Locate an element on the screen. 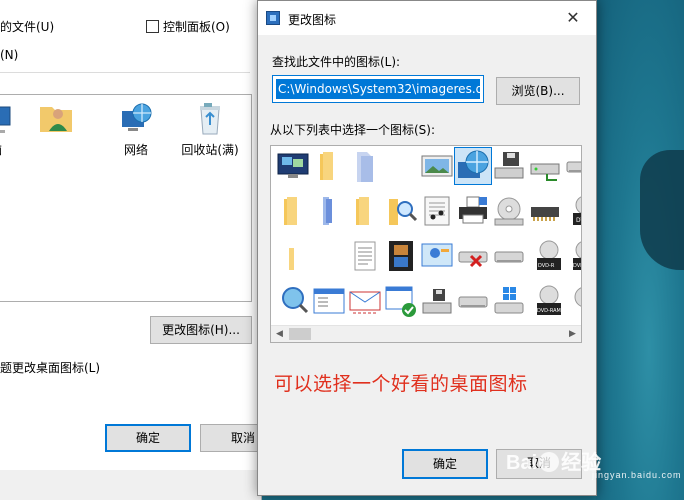 The image size is (684, 500). option-n: (N) is located at coordinates (9, 55).